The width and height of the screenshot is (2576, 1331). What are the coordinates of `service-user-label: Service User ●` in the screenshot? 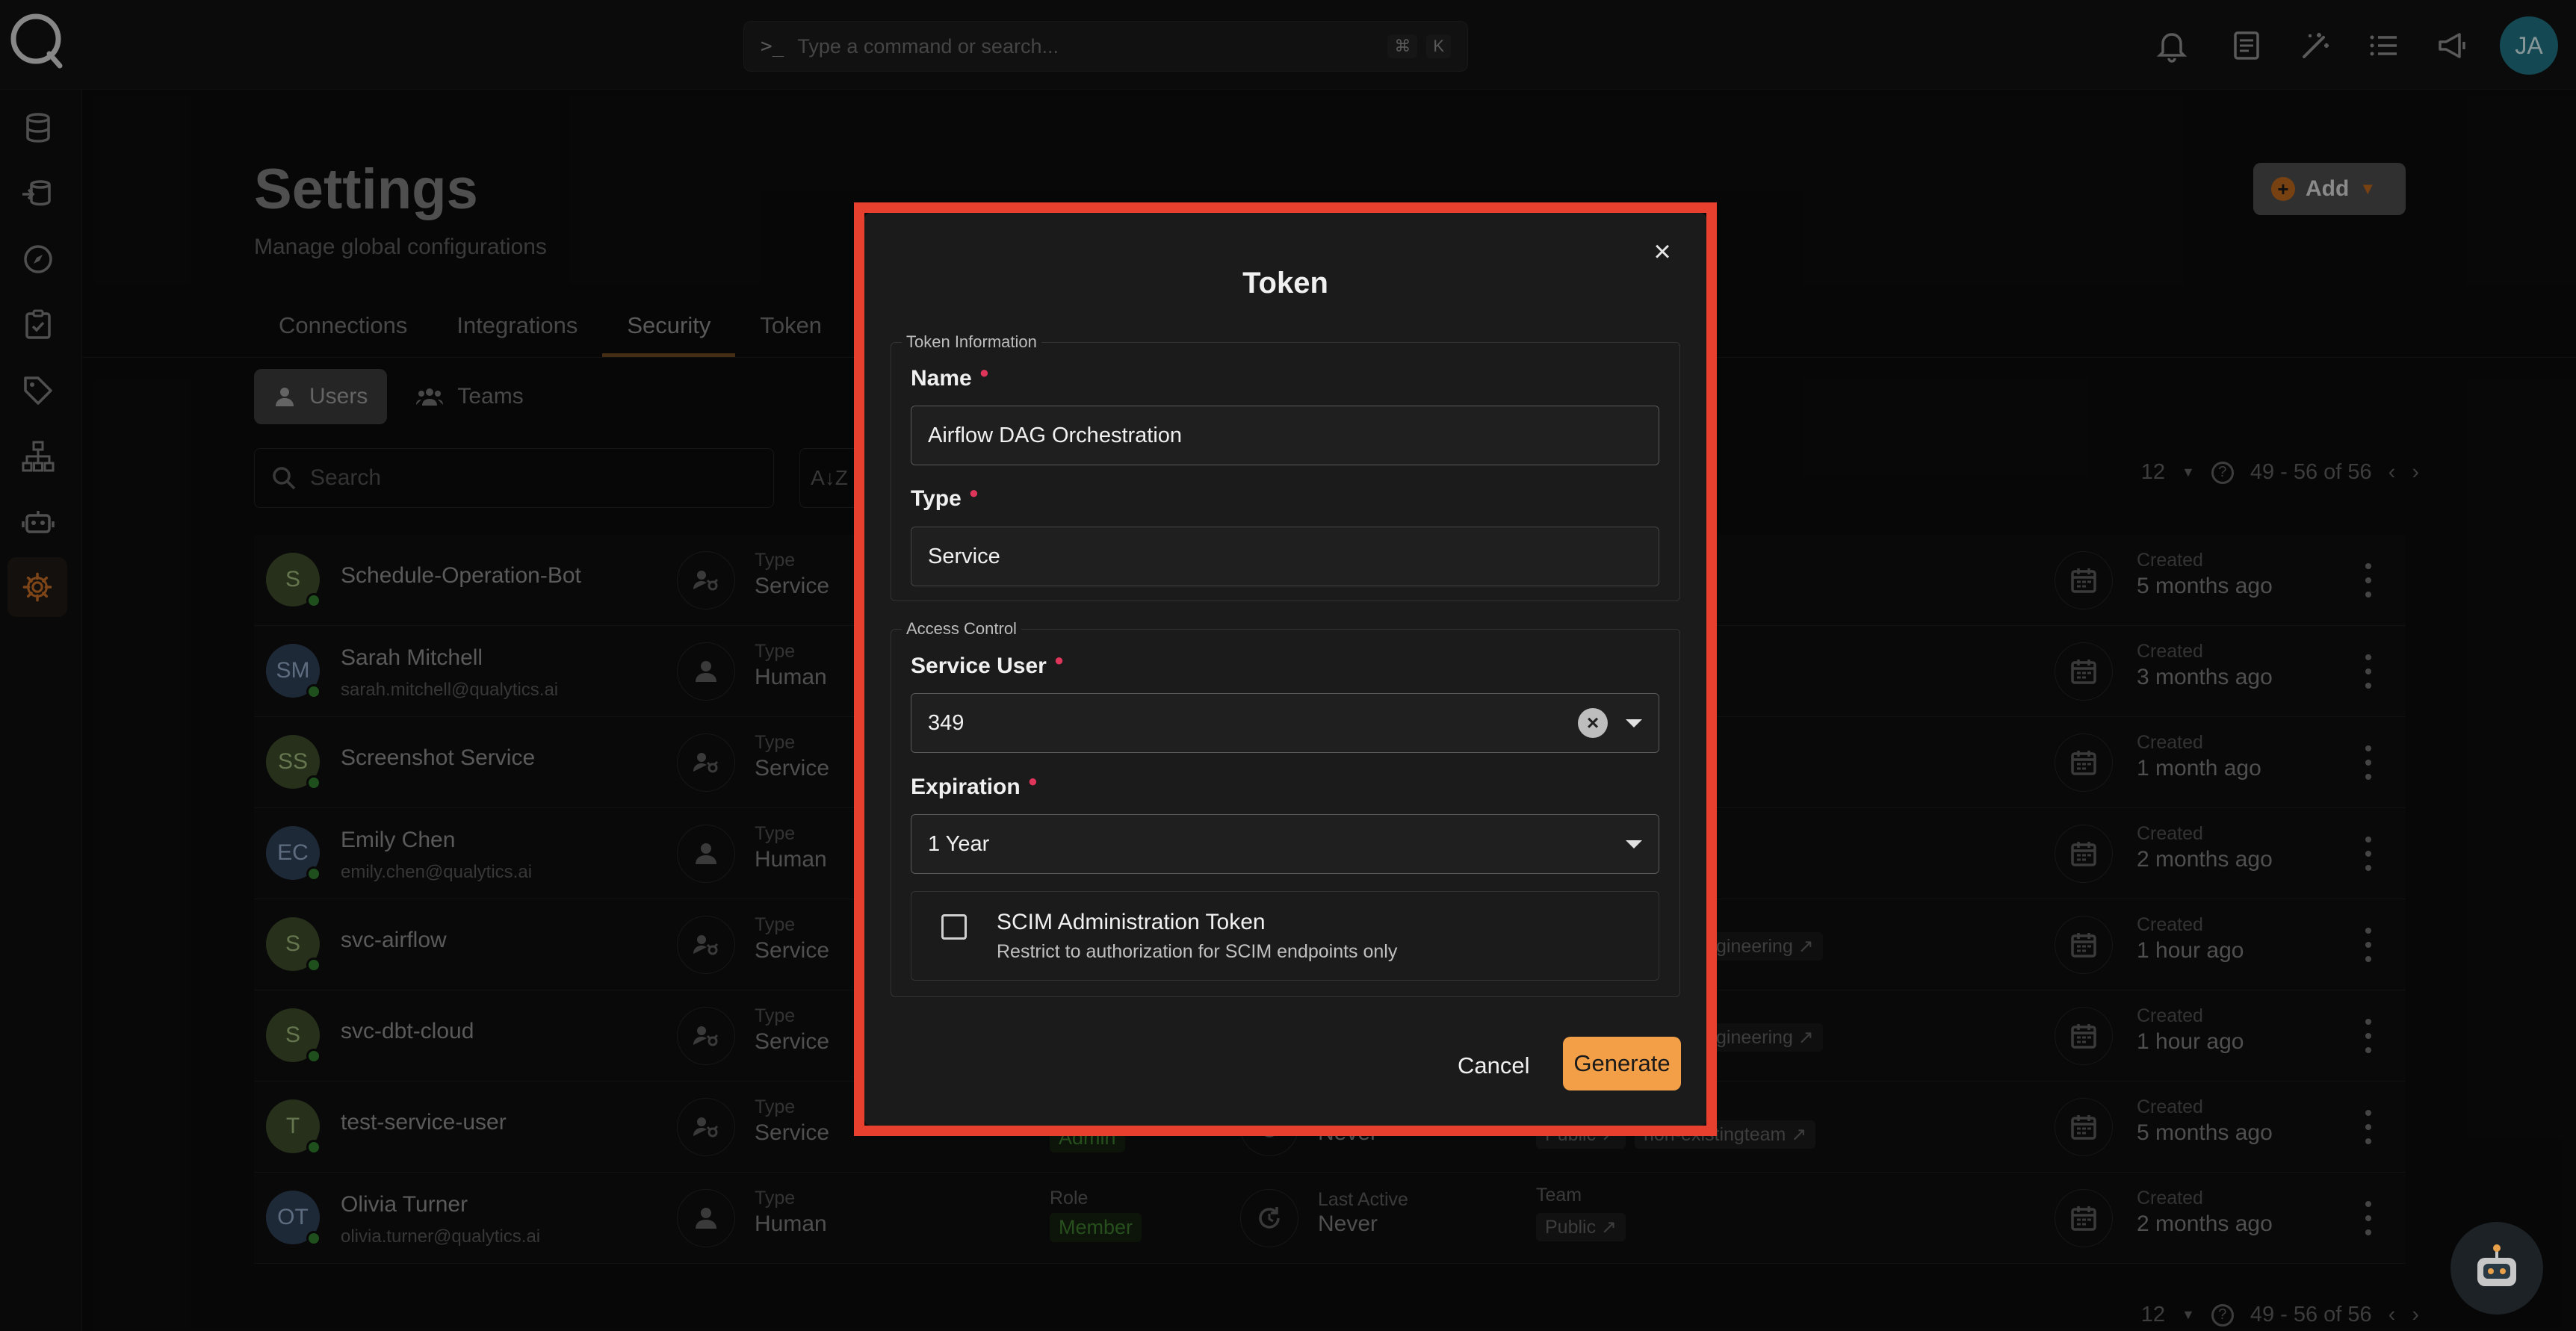 It's located at (988, 664).